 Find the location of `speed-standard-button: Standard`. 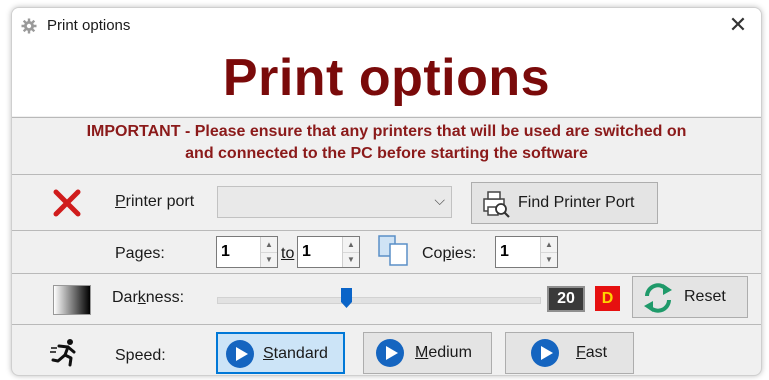

speed-standard-button: Standard is located at coordinates (280, 353).